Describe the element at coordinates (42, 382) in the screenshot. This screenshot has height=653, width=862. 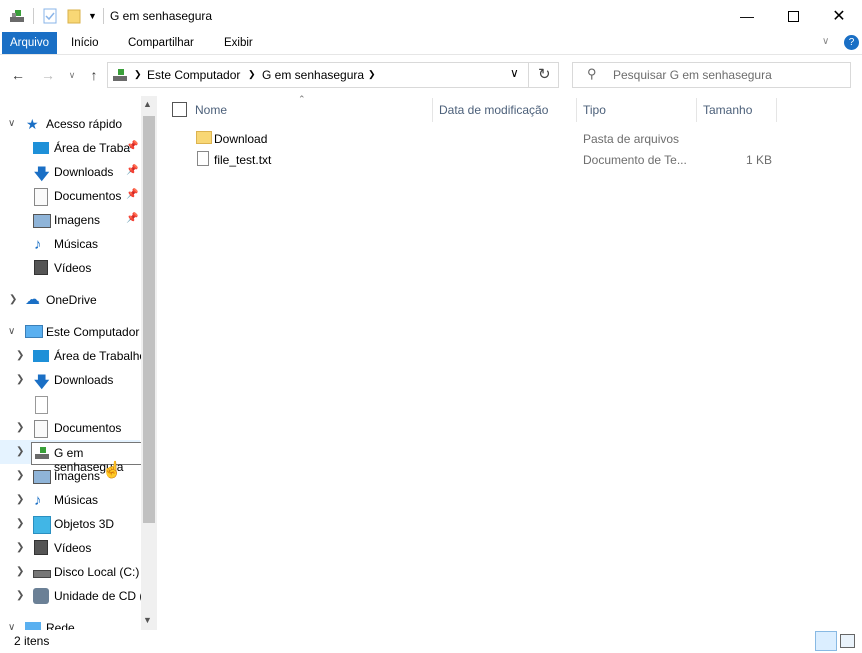
I see `download-arrow-icon: 🡇` at that location.